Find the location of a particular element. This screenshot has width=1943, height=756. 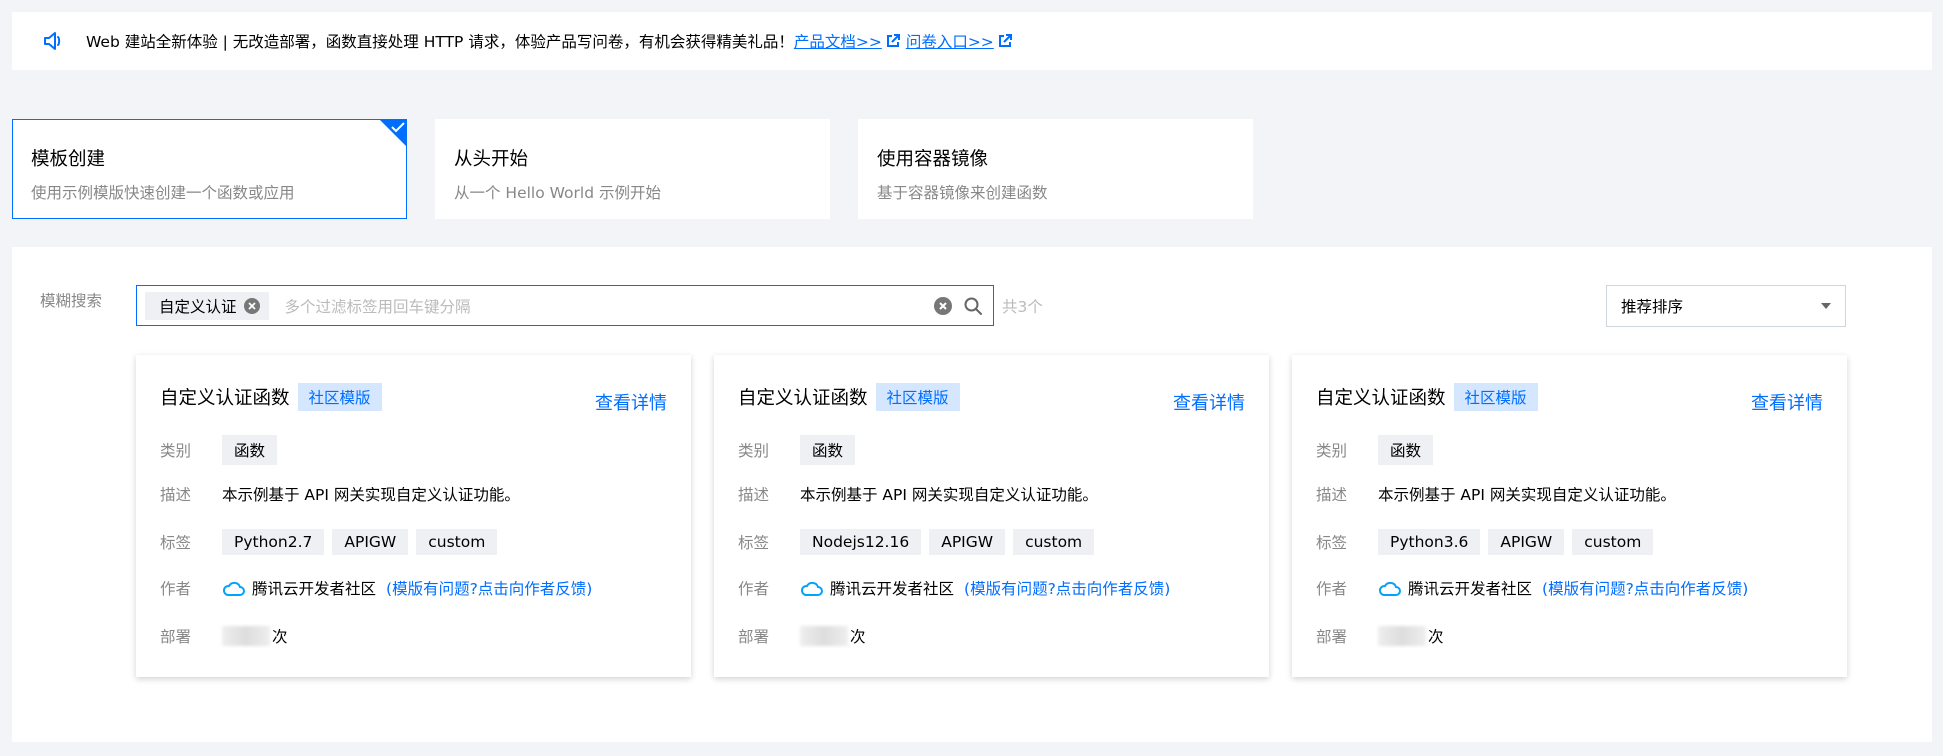

filter-chip-label: 自定义认证 is located at coordinates (198, 306).